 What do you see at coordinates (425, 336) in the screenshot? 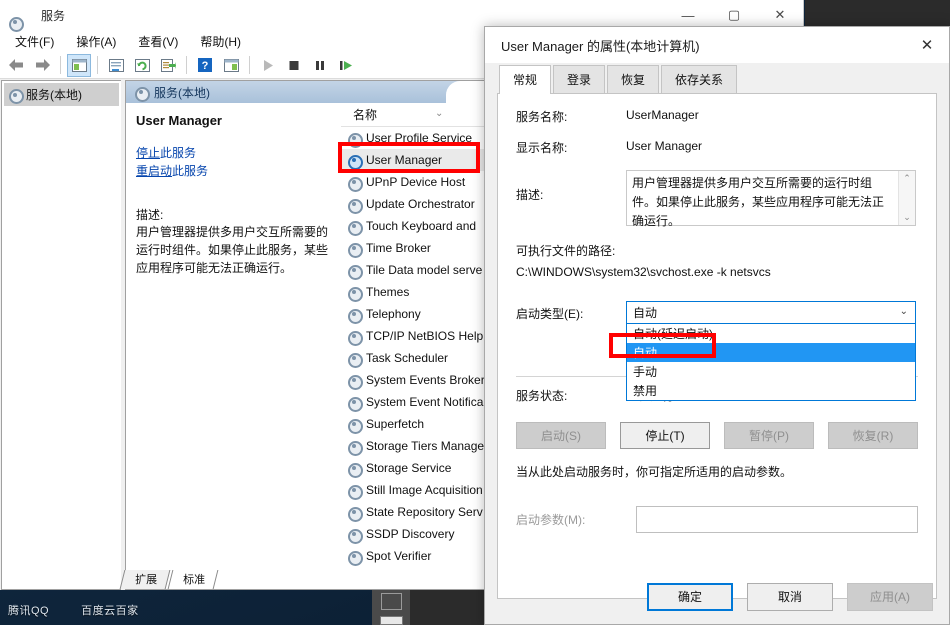
I see `service-list-item-label: TCP/IP NetBIOS Help` at bounding box center [425, 336].